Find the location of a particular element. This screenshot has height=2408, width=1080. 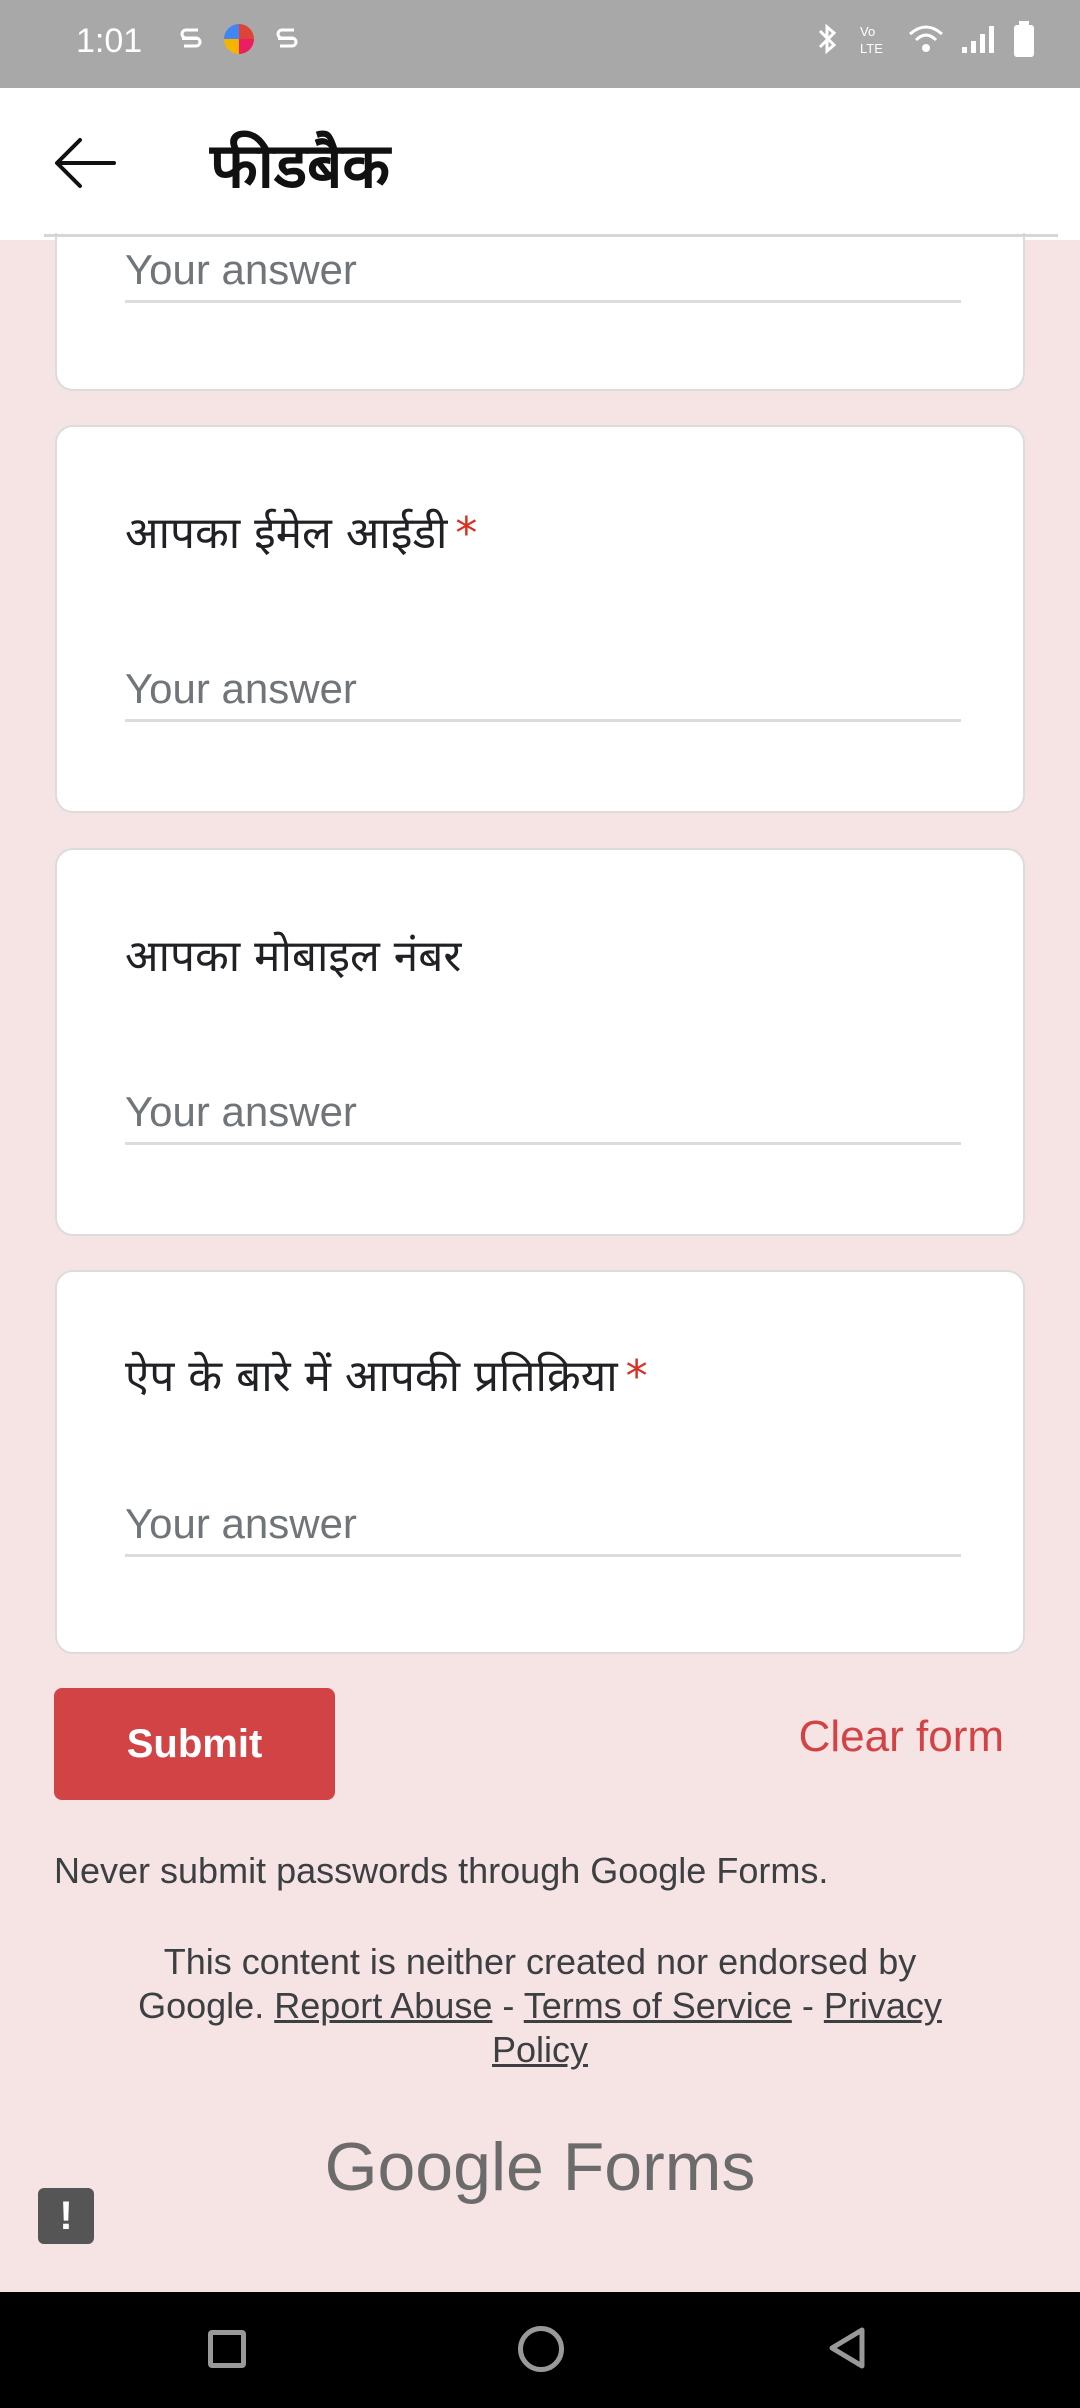

report-abuse-link: Report Abuse is located at coordinates (383, 2005).